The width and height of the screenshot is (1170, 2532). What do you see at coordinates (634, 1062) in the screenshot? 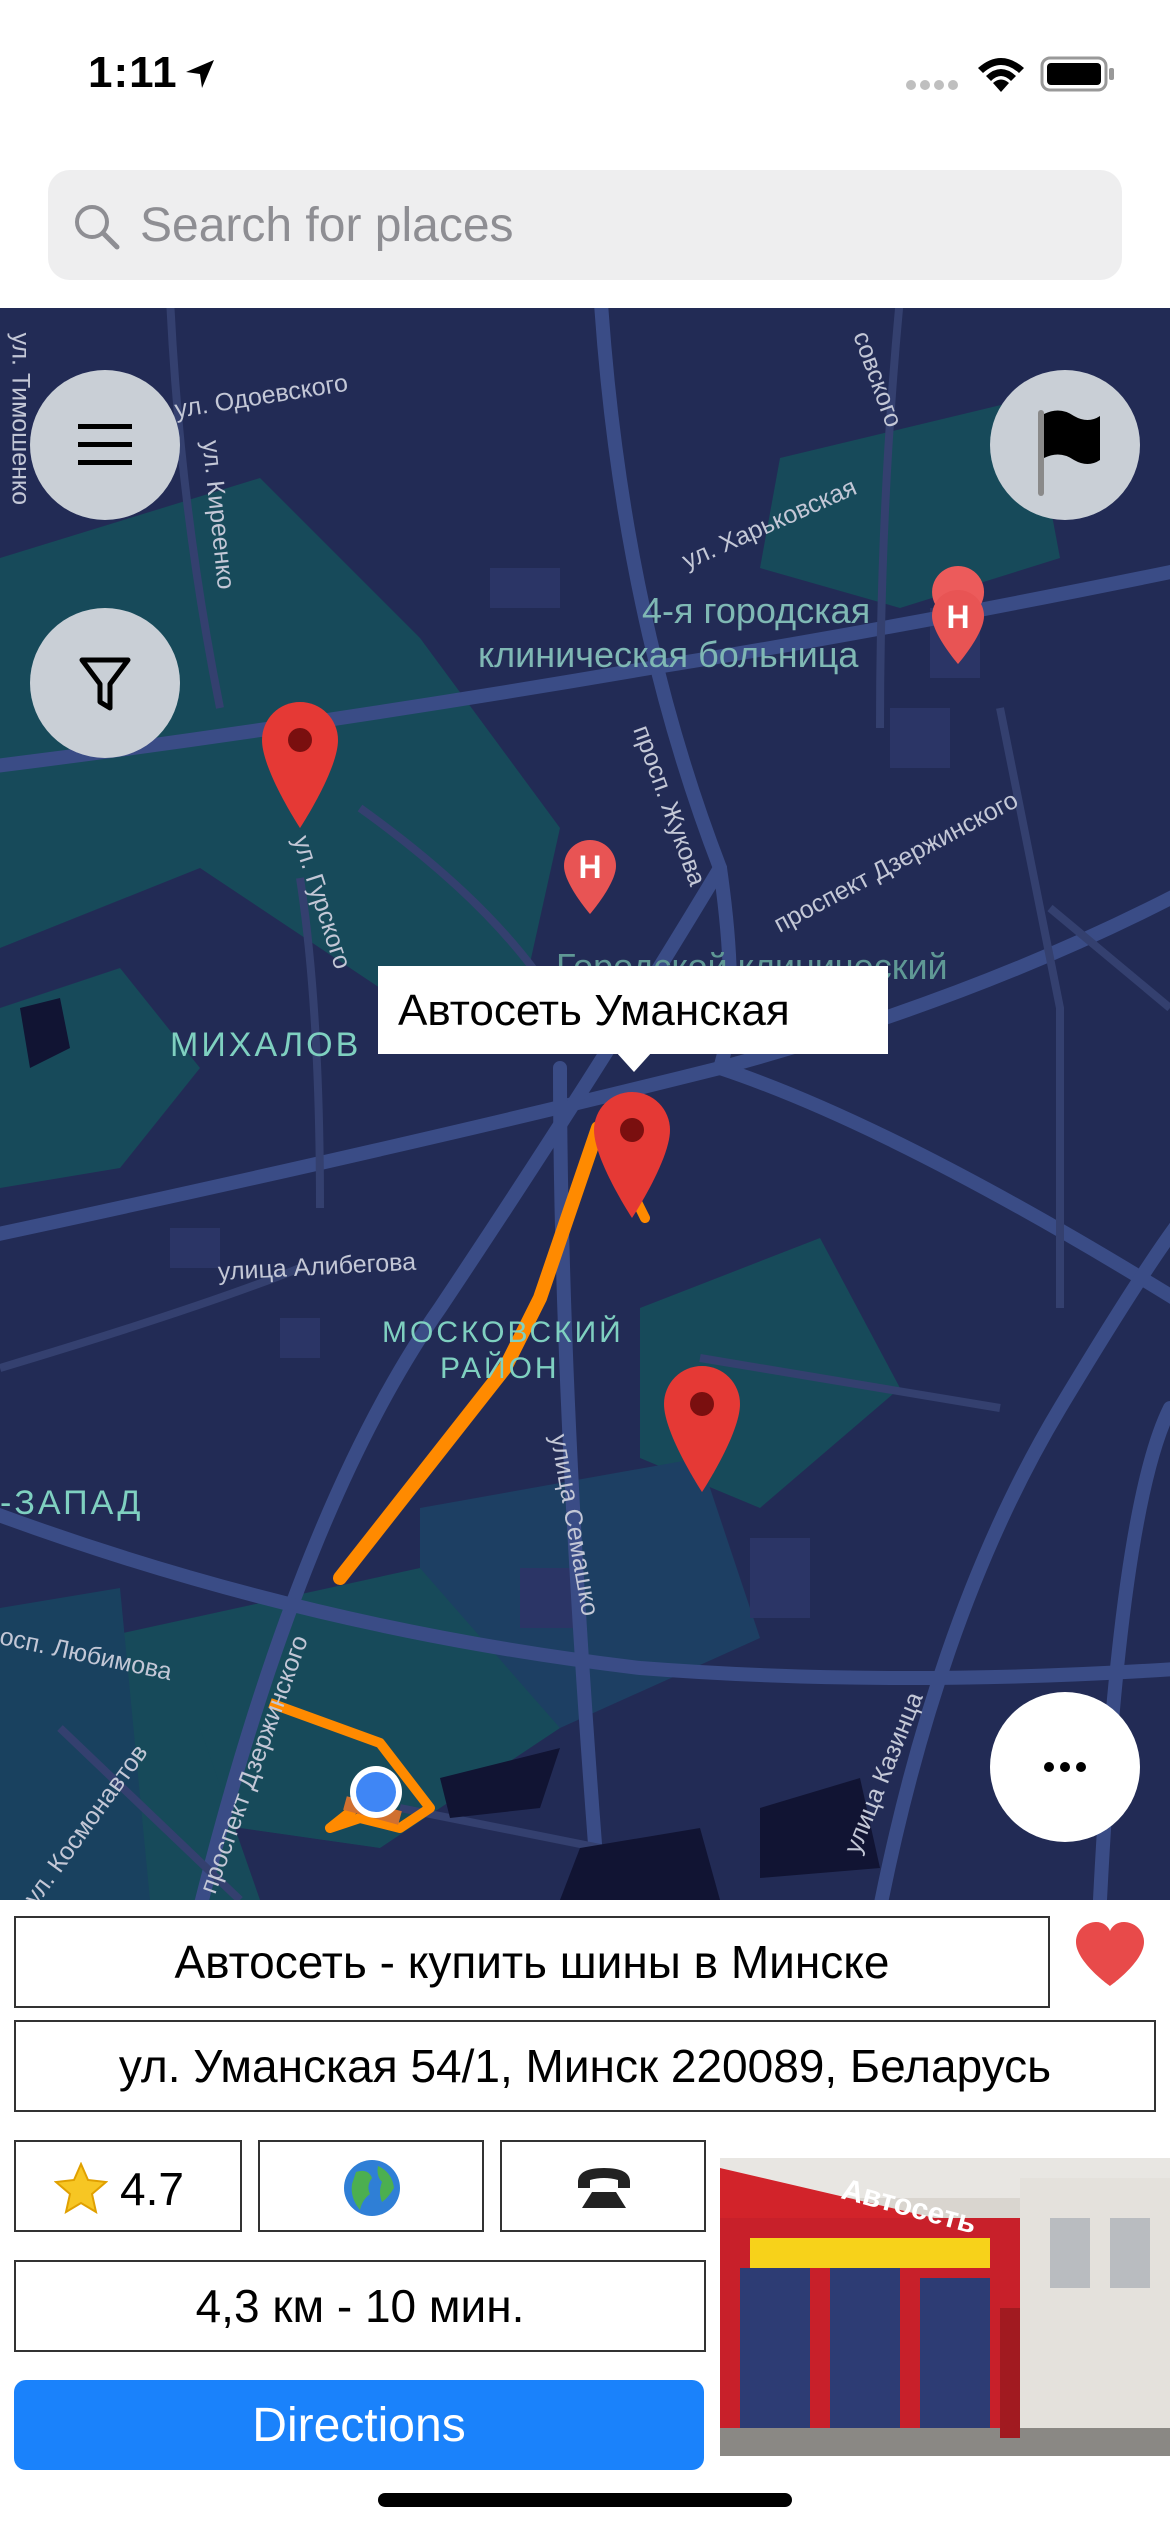
I see `callout-tail` at bounding box center [634, 1062].